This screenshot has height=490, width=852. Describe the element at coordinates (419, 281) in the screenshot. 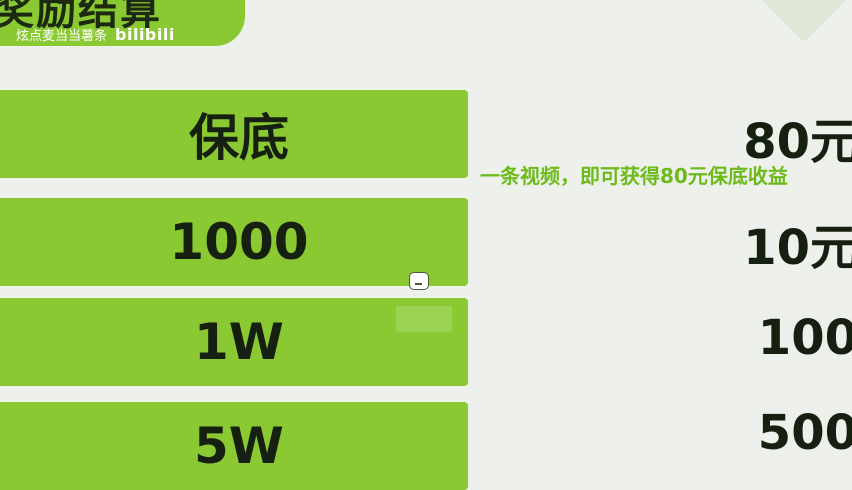

I see `mouse-cursor-icon` at that location.